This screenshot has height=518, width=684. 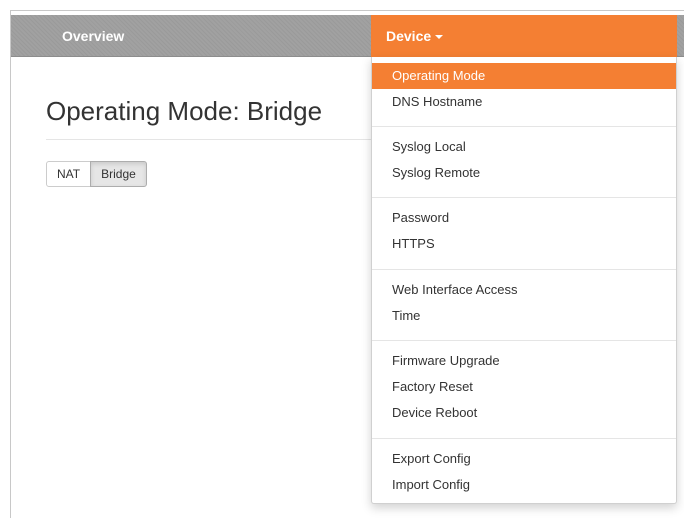 What do you see at coordinates (524, 173) in the screenshot?
I see `menu-item-syslog-remote: Syslog Remote` at bounding box center [524, 173].